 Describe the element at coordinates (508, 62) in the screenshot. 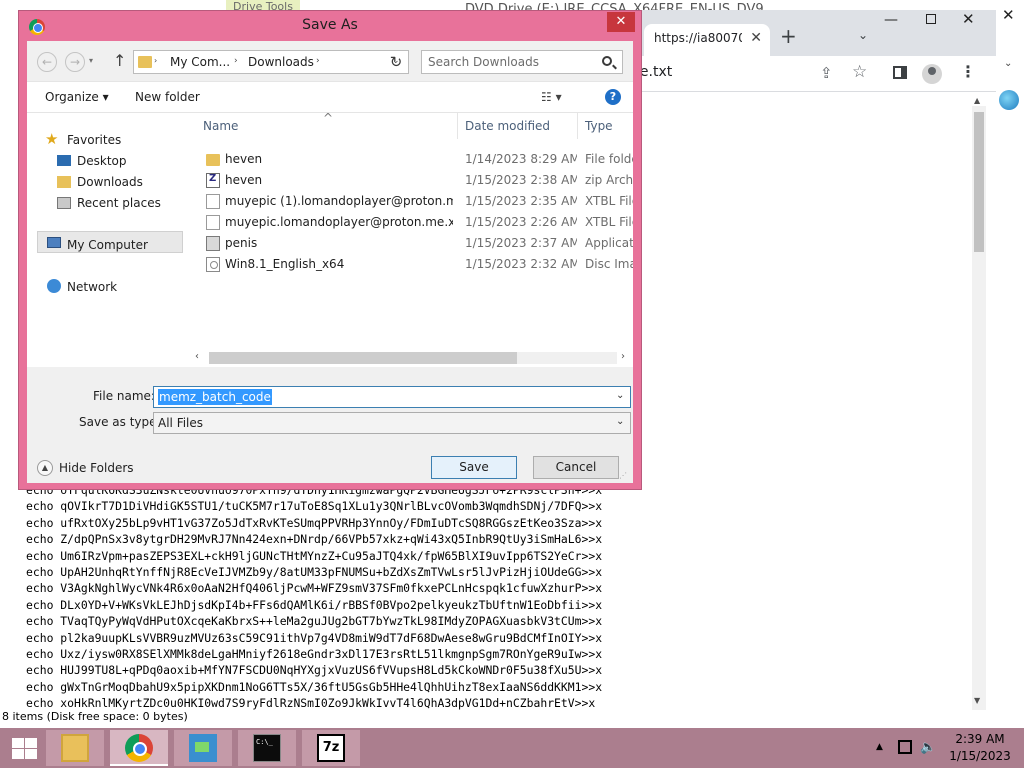

I see `search-input` at that location.